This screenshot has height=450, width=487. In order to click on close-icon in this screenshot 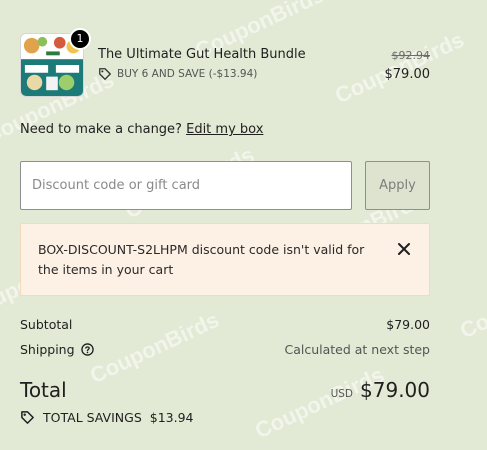, I will do `click(404, 249)`.